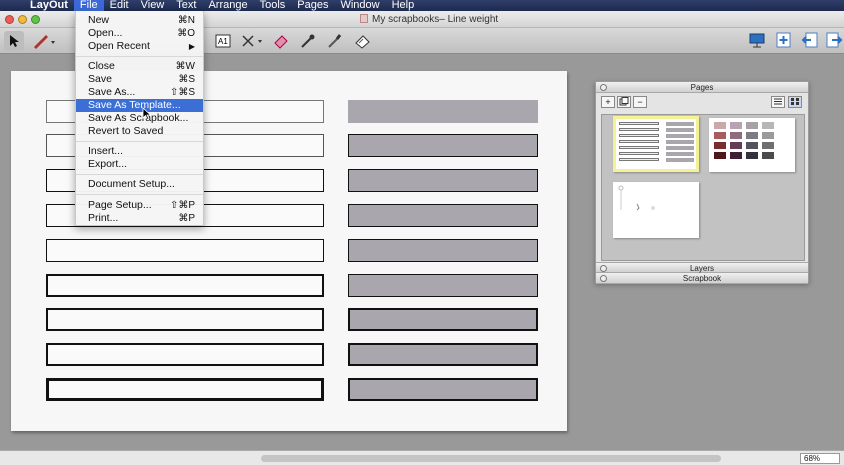 The image size is (844, 465). What do you see at coordinates (656, 210) in the screenshot?
I see `page-thumbnail-blank` at bounding box center [656, 210].